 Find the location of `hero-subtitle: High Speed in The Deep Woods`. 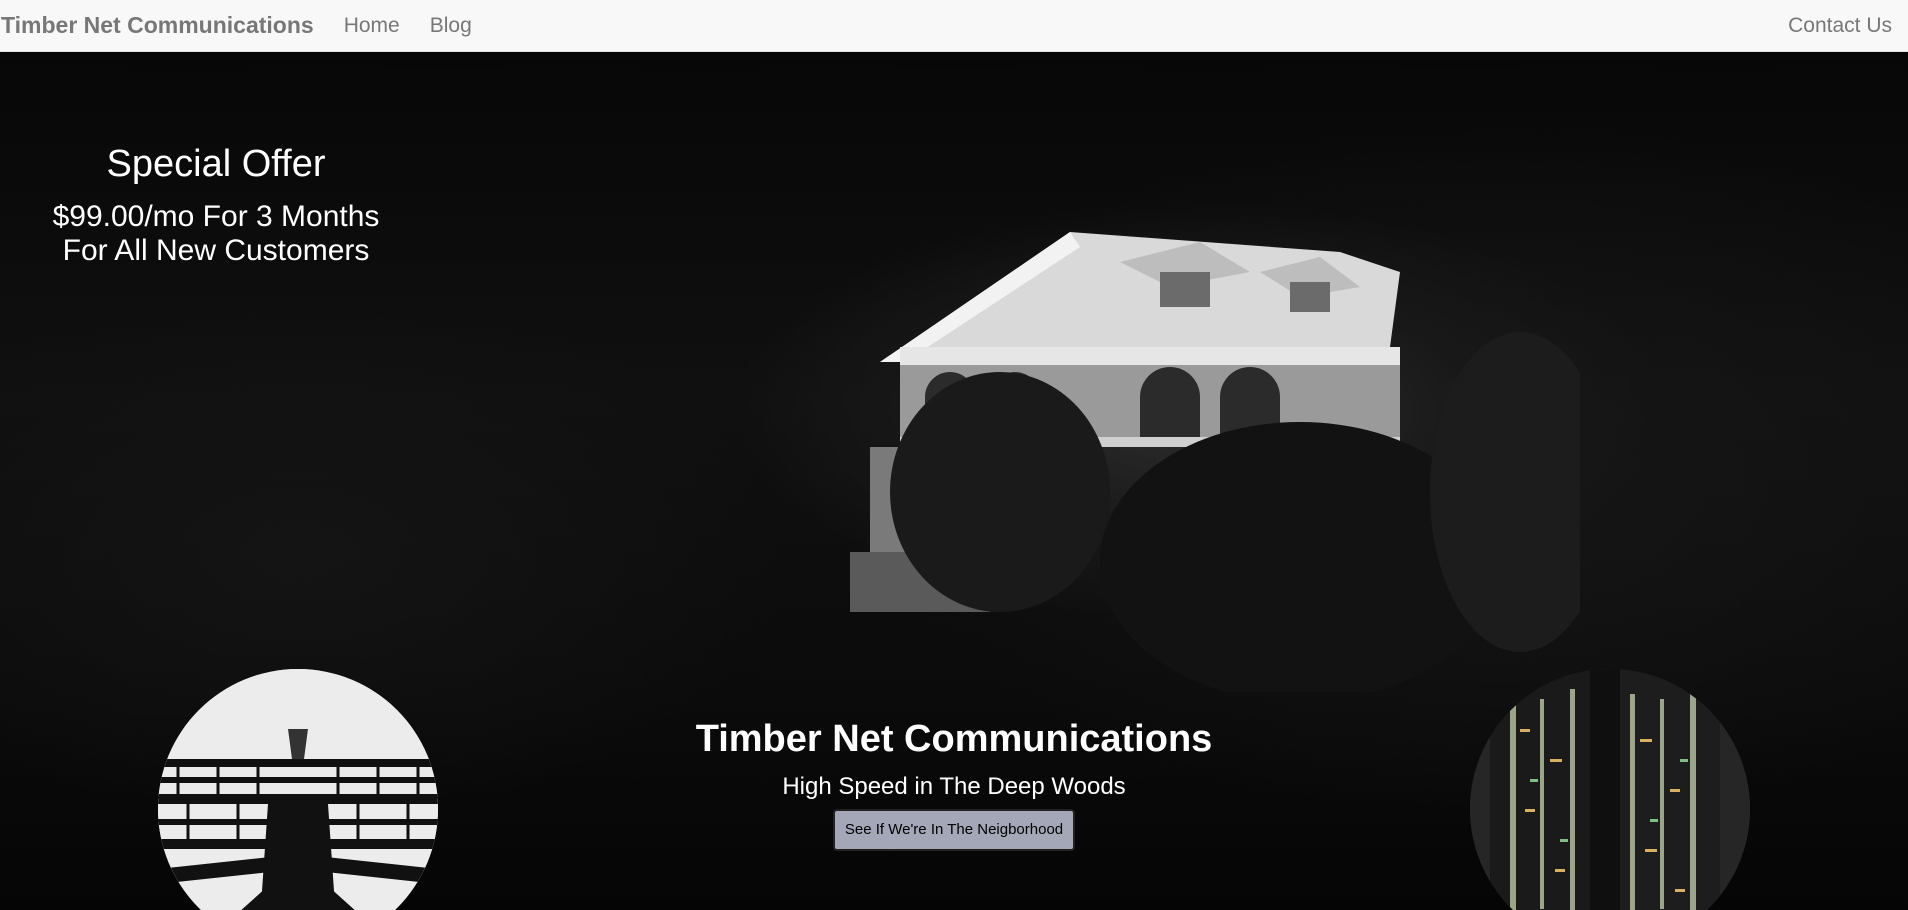

hero-subtitle: High Speed in The Deep Woods is located at coordinates (954, 786).